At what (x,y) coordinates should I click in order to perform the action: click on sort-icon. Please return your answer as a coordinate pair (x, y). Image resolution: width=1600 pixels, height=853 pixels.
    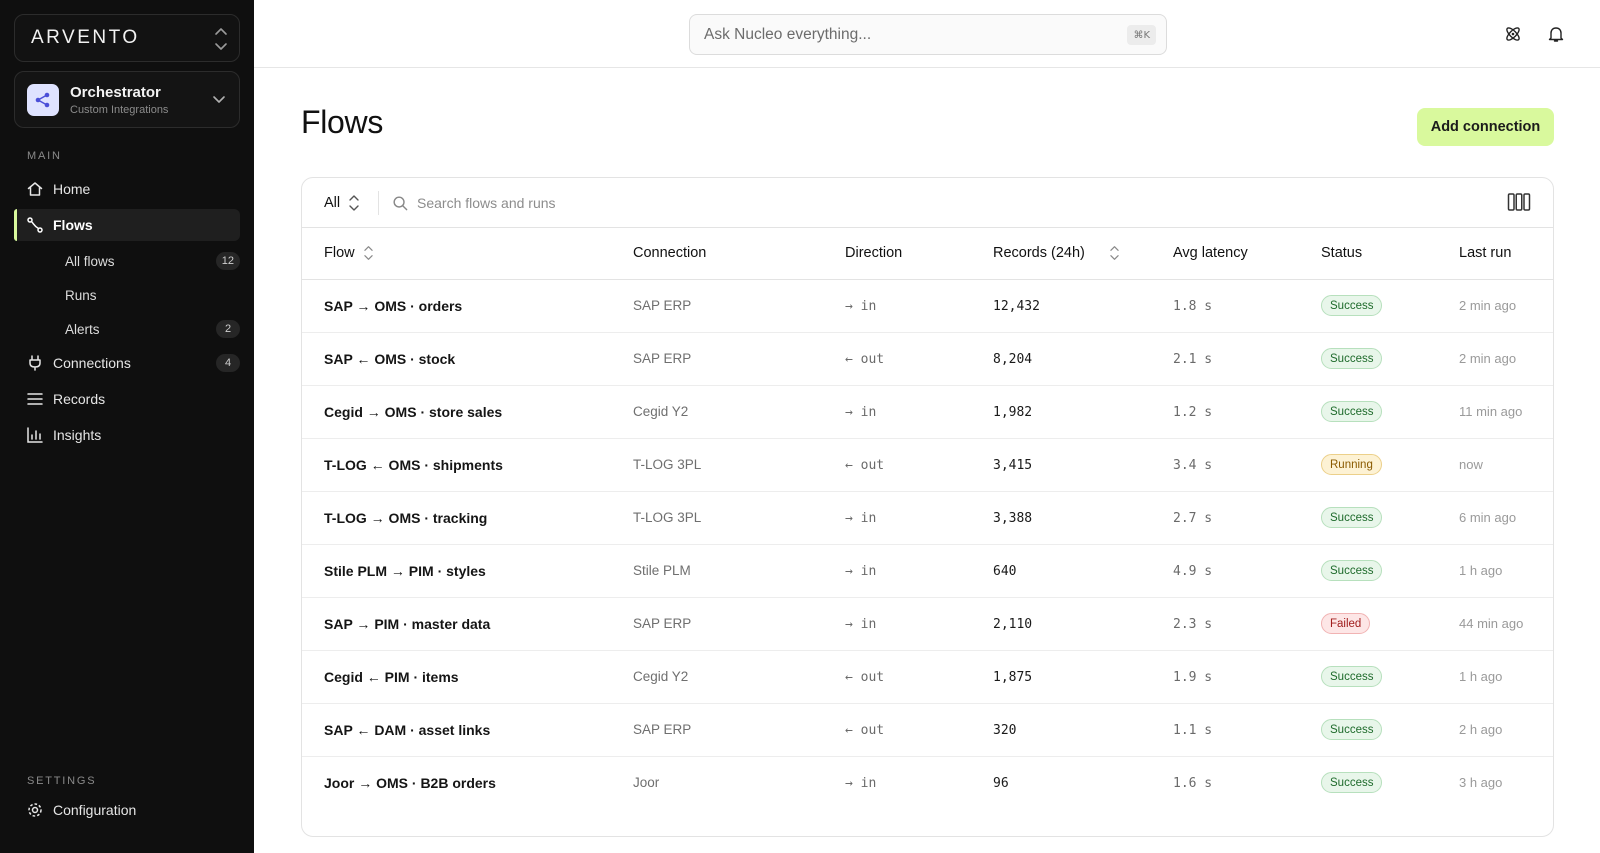
    Looking at the image, I should click on (1114, 253).